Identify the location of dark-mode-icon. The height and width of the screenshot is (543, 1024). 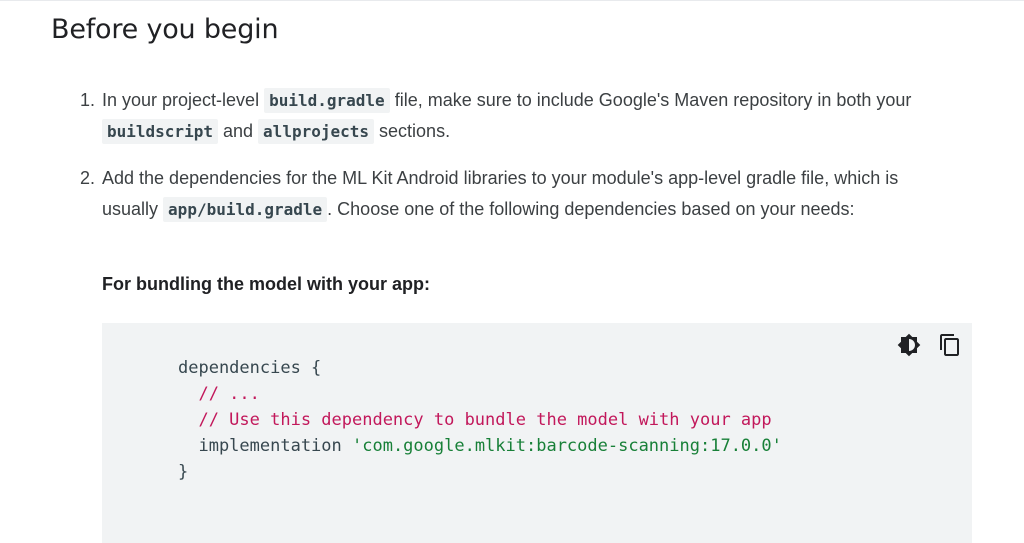
(909, 345).